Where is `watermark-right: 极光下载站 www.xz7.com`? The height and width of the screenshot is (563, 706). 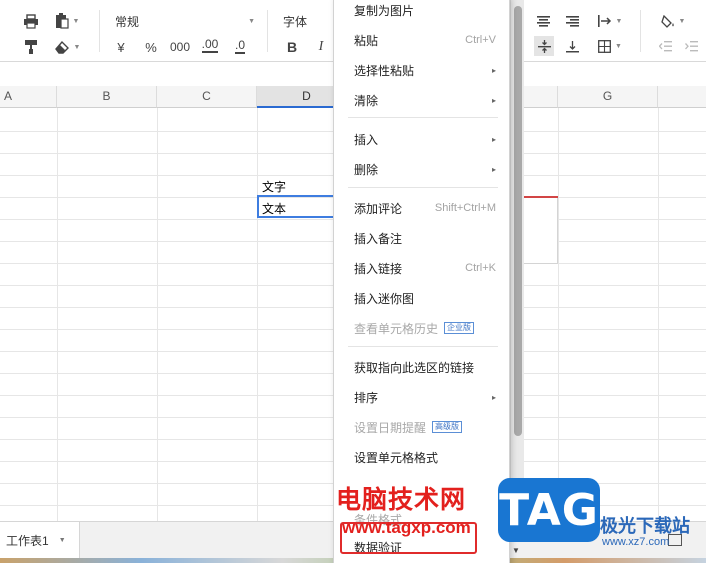
watermark-right: 极光下载站 www.xz7.com is located at coordinates (652, 532).